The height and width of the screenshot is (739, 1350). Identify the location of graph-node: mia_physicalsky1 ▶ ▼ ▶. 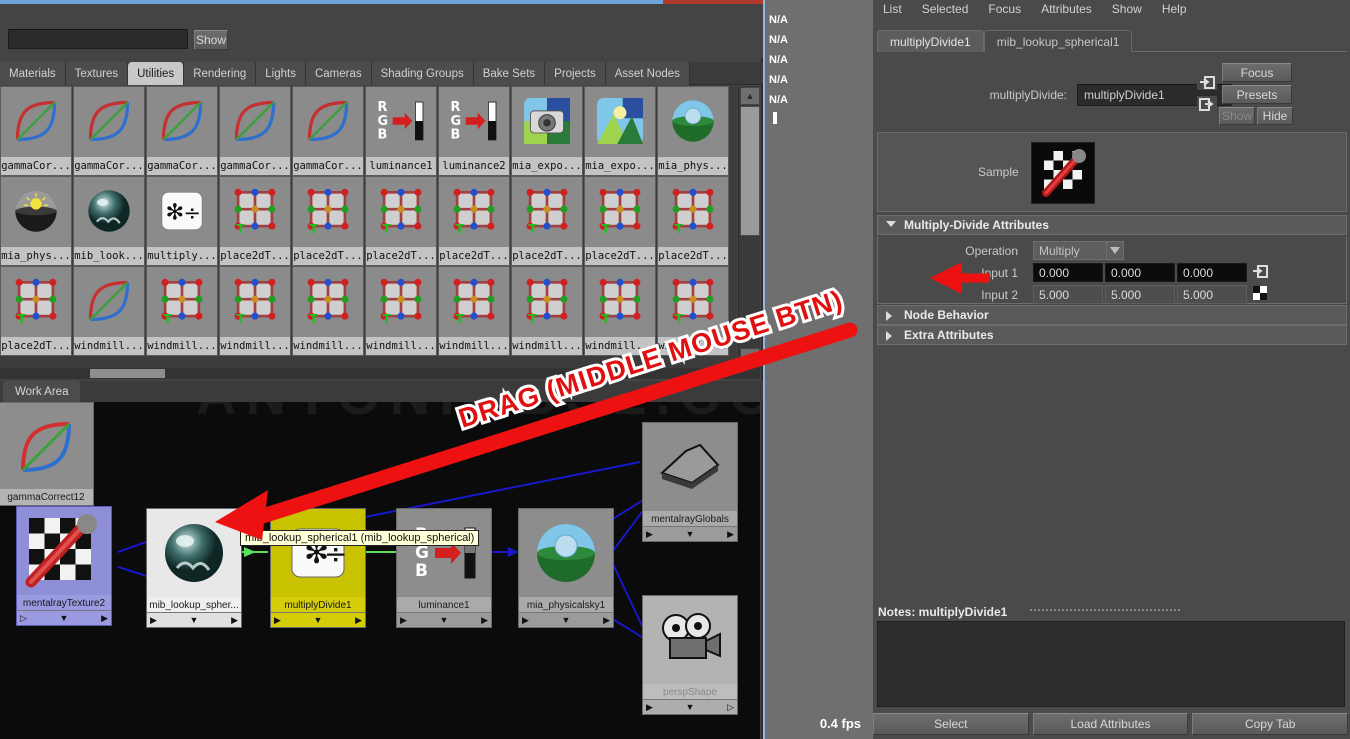
(566, 568).